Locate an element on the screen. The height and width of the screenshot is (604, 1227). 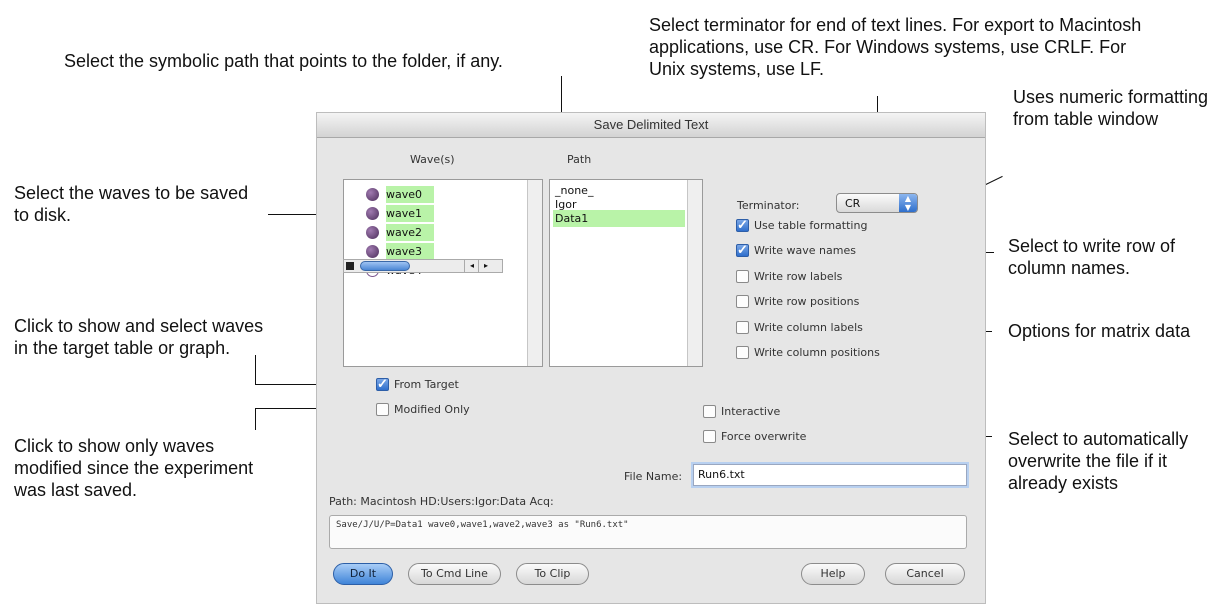
scroll-thumb is located at coordinates (385, 266).